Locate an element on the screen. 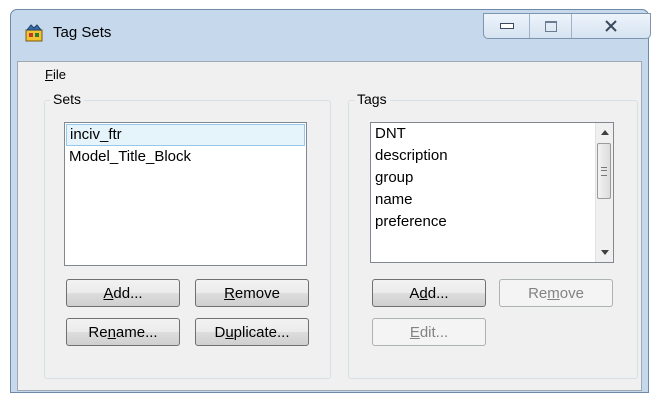  maximize-button is located at coordinates (551, 26).